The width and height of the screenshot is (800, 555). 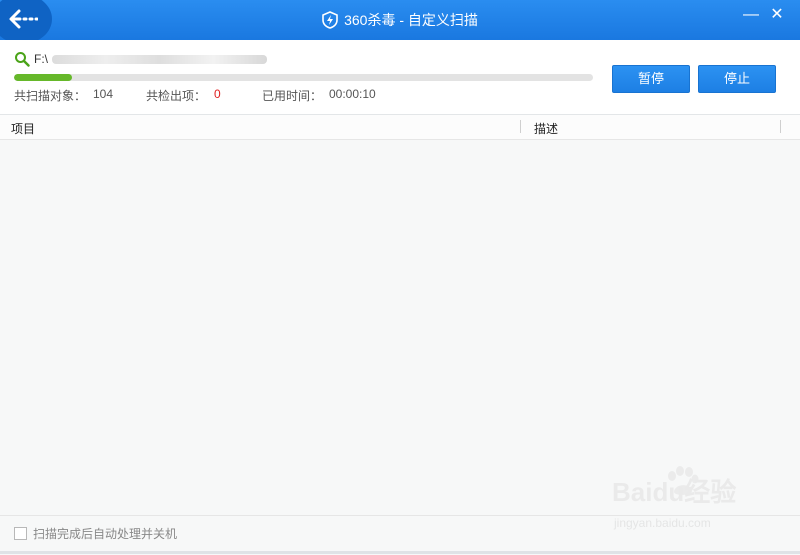 I want to click on time-label: 已用时间：, so click(x=292, y=96).